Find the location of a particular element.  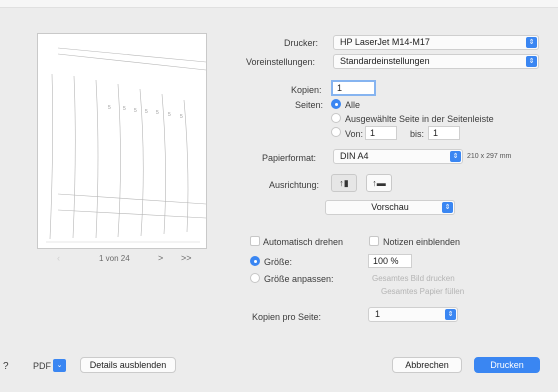

title-bar is located at coordinates (279, 4).